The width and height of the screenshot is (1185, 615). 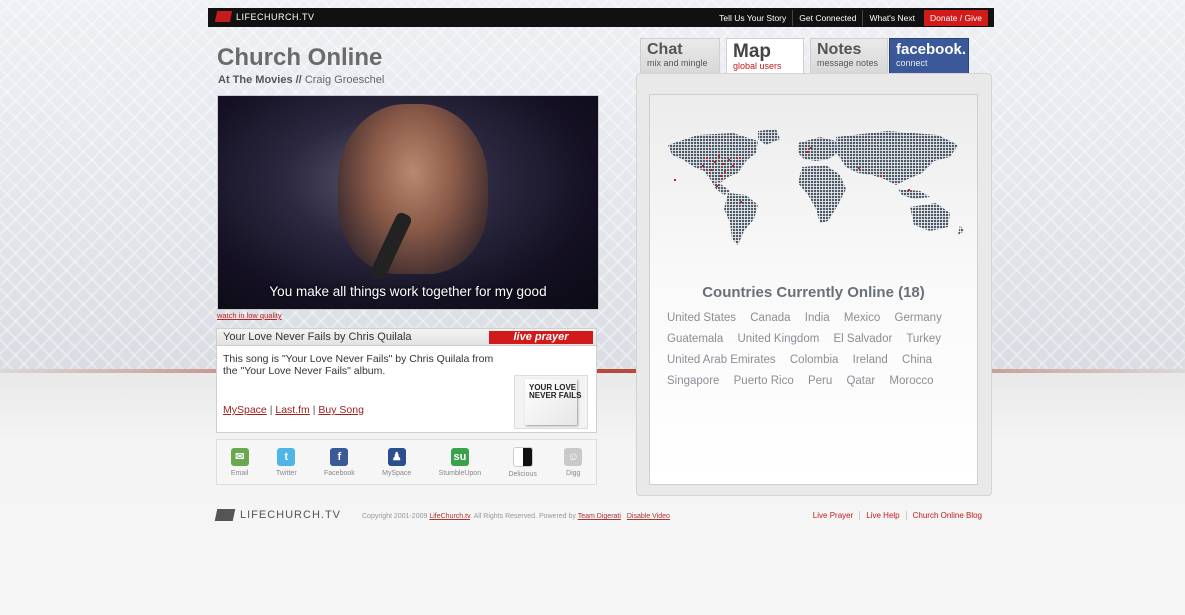 I want to click on logo-icon, so click(x=223, y=16).